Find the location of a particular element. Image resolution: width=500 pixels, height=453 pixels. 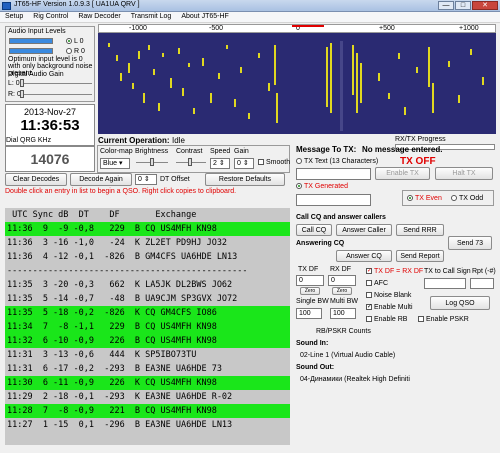

left-gain-thumb is located at coordinates (22, 83).